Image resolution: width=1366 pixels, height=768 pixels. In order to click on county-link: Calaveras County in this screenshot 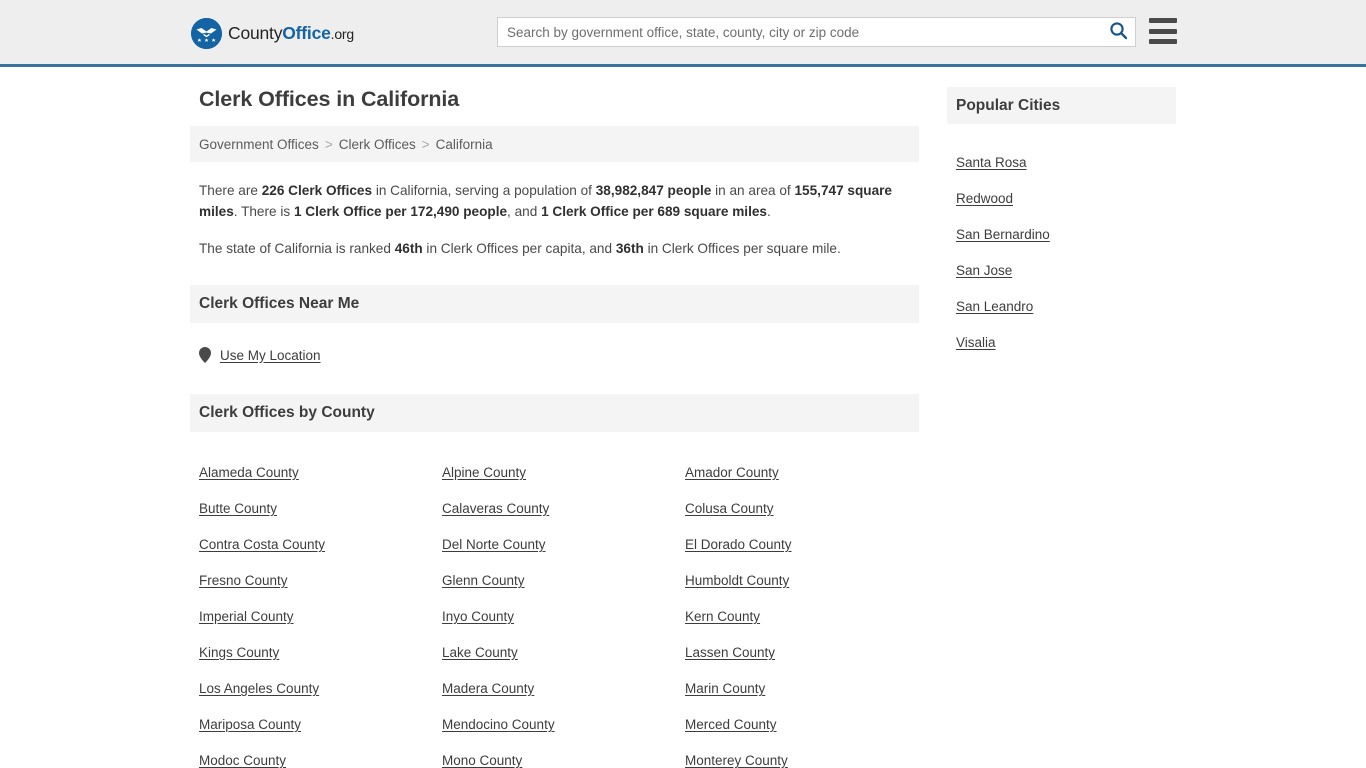, I will do `click(563, 509)`.